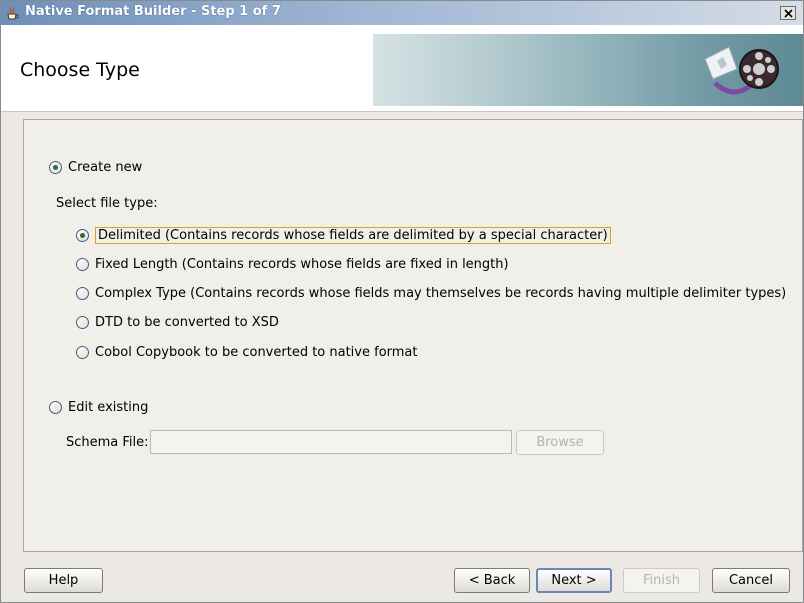 The image size is (804, 603). I want to click on format-builder-emblem-icon, so click(741, 70).